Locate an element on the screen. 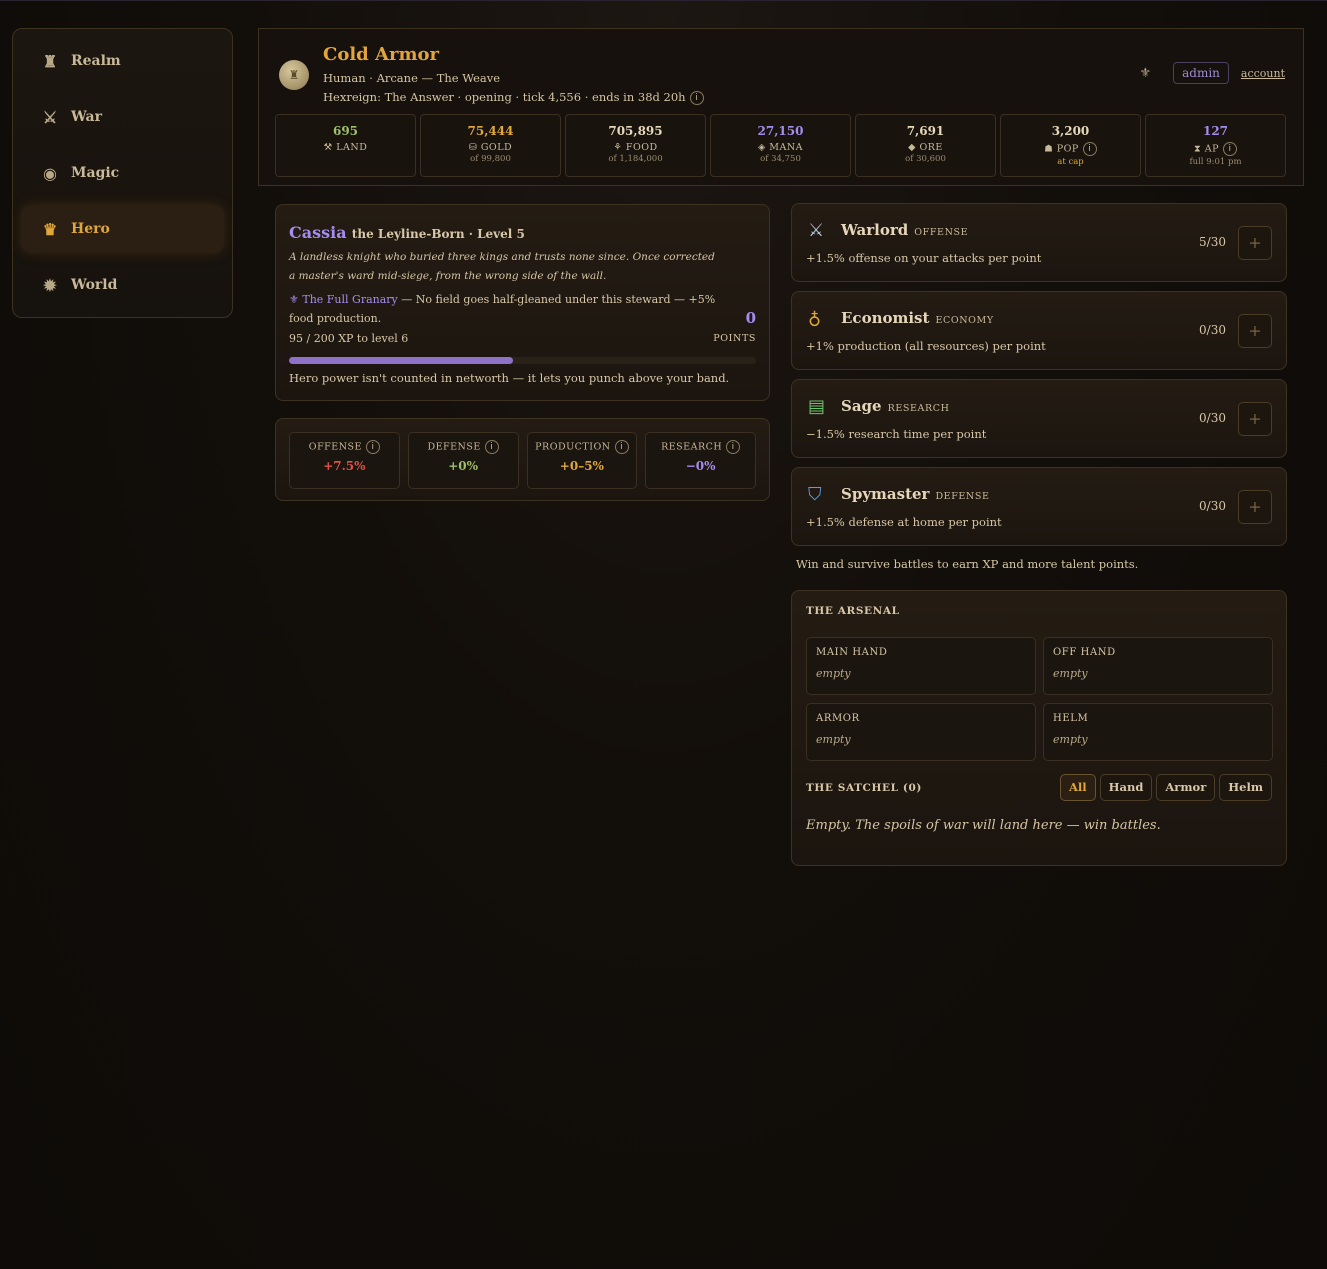 The height and width of the screenshot is (1269, 1327). stat-sub: at cap is located at coordinates (1070, 162).